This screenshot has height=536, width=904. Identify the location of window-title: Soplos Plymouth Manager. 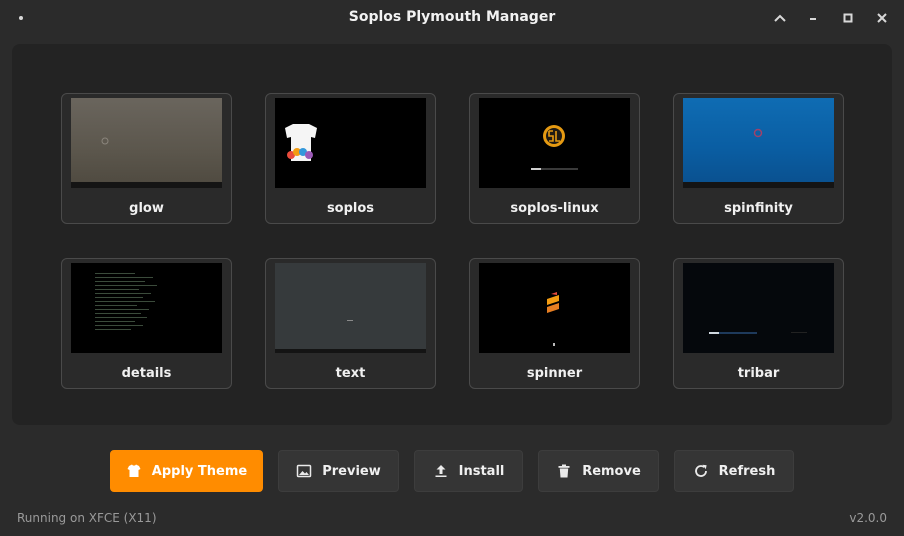
(452, 17).